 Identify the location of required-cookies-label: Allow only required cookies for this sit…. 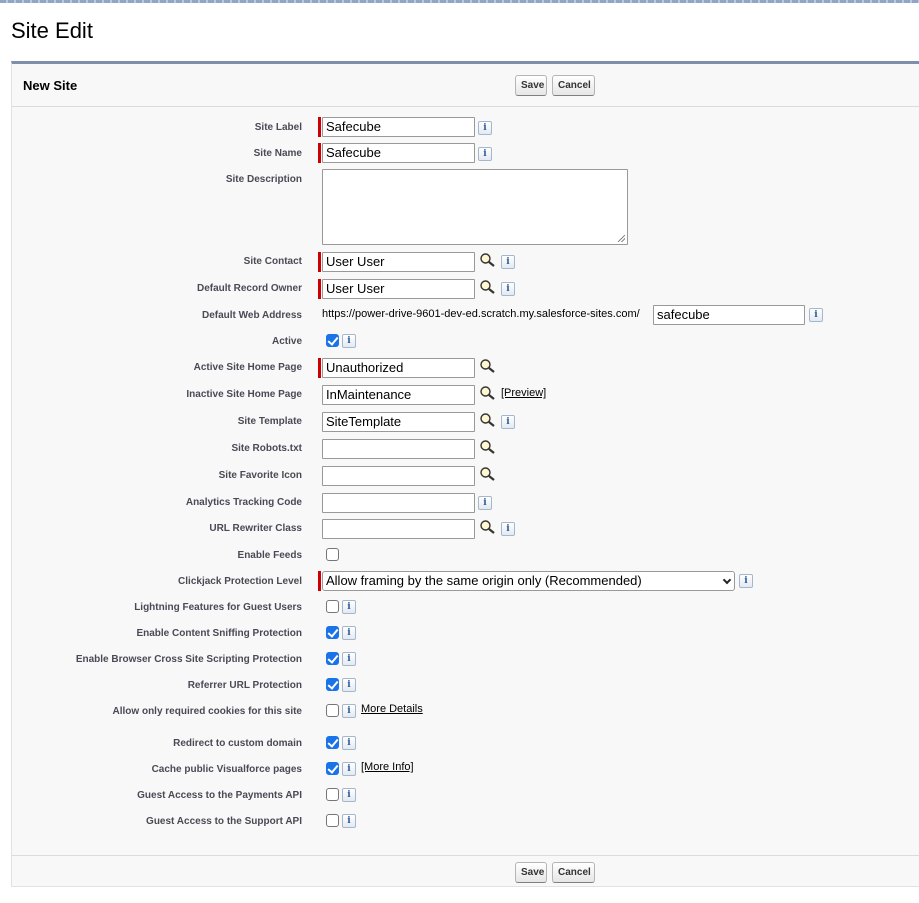
(207, 711).